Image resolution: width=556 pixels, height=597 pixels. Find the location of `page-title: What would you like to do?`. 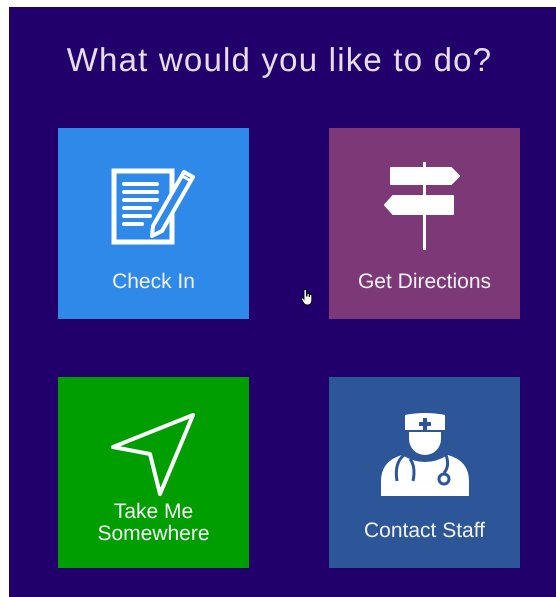

page-title: What would you like to do? is located at coordinates (280, 60).